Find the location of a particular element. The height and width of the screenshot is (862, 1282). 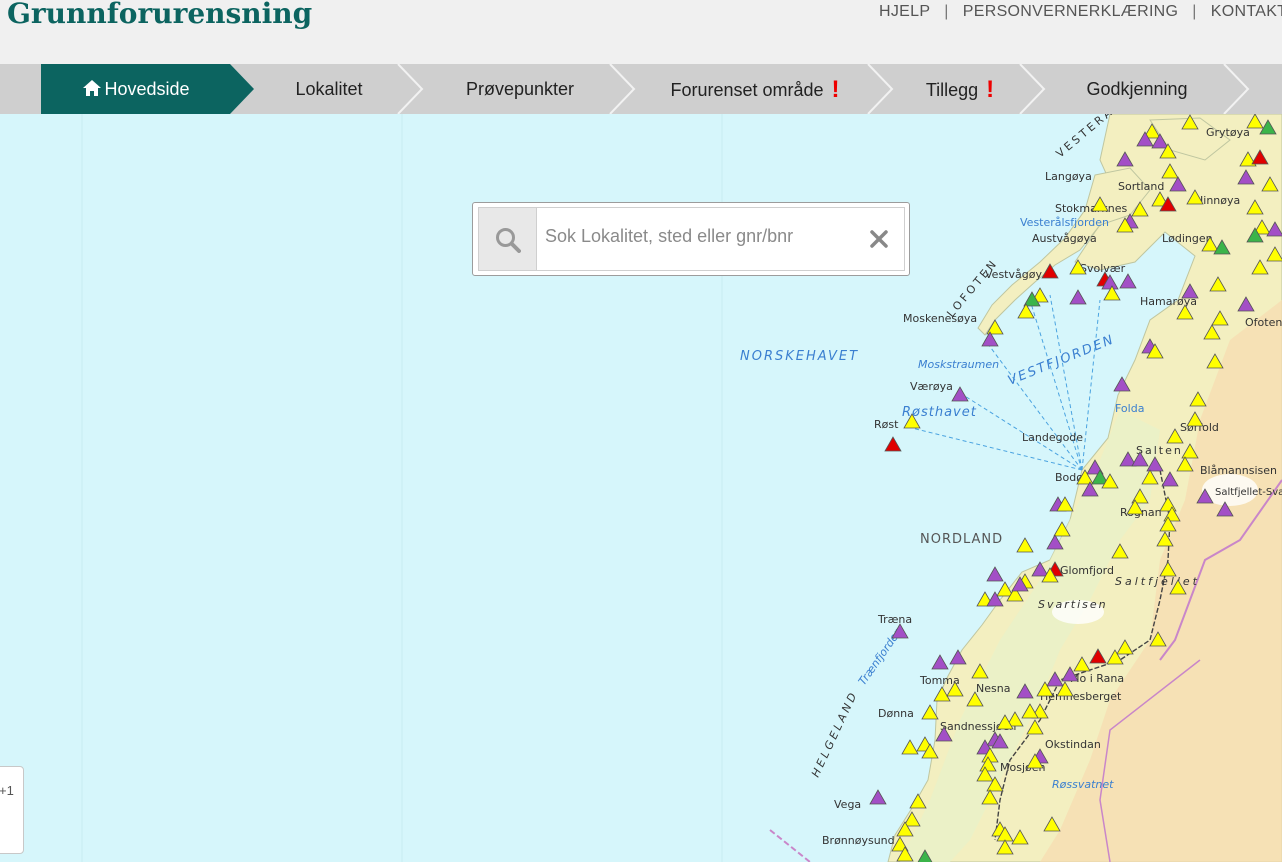

search-icon is located at coordinates (508, 240).